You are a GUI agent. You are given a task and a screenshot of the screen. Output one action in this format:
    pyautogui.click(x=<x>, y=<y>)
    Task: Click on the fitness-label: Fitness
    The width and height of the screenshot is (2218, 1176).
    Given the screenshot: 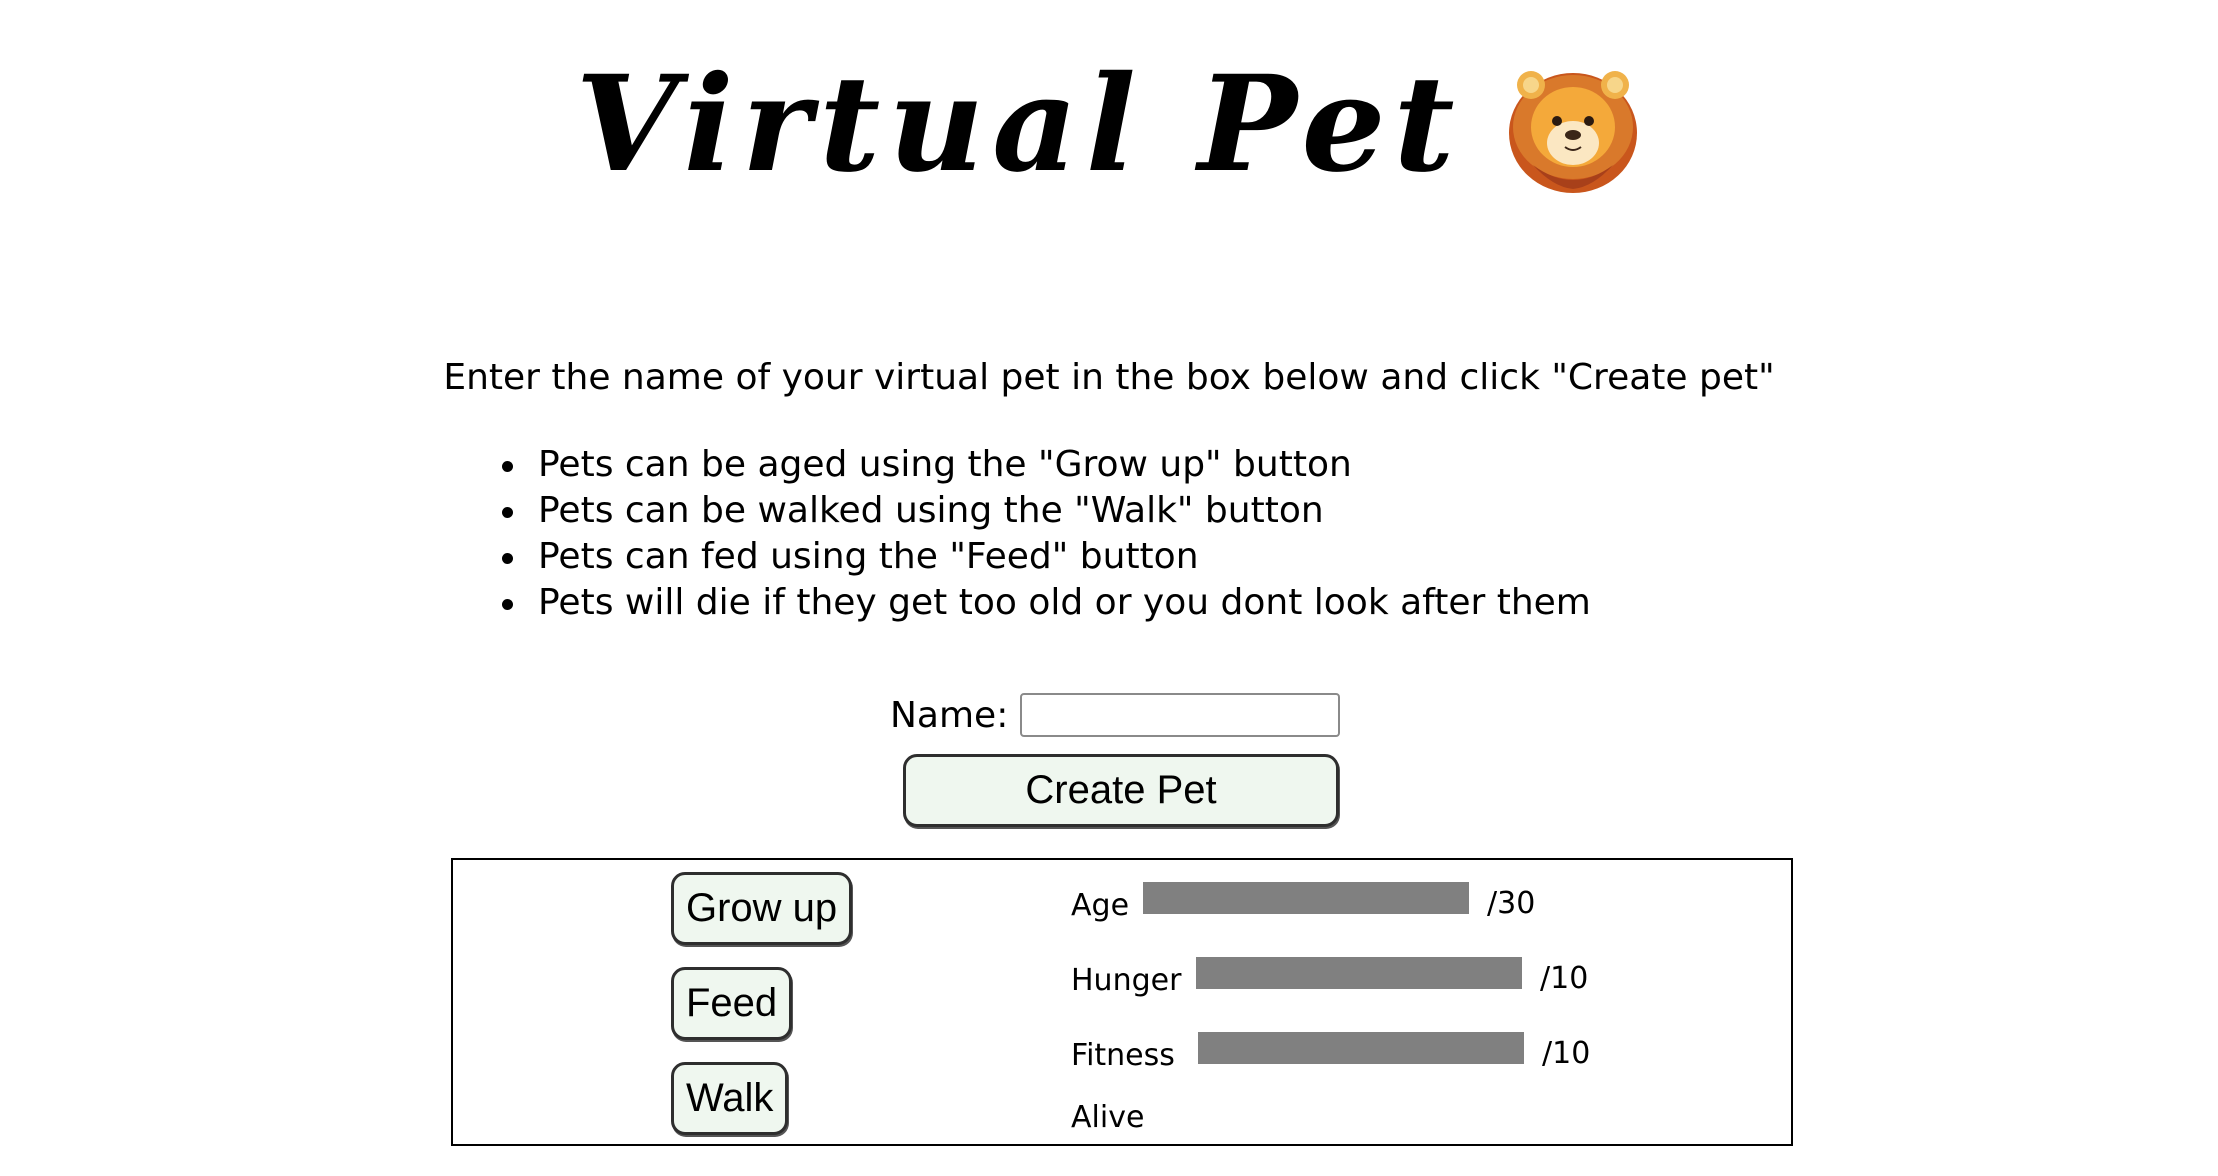 What is the action you would take?
    pyautogui.click(x=1123, y=1055)
    